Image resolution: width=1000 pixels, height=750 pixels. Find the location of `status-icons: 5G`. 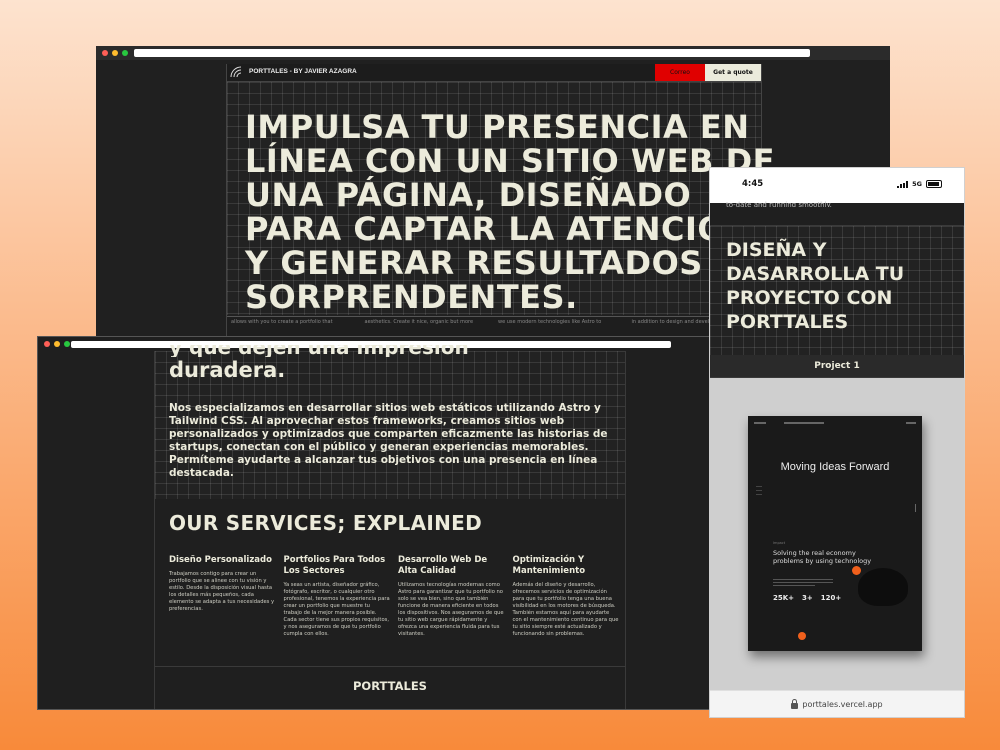

status-icons: 5G is located at coordinates (919, 184).